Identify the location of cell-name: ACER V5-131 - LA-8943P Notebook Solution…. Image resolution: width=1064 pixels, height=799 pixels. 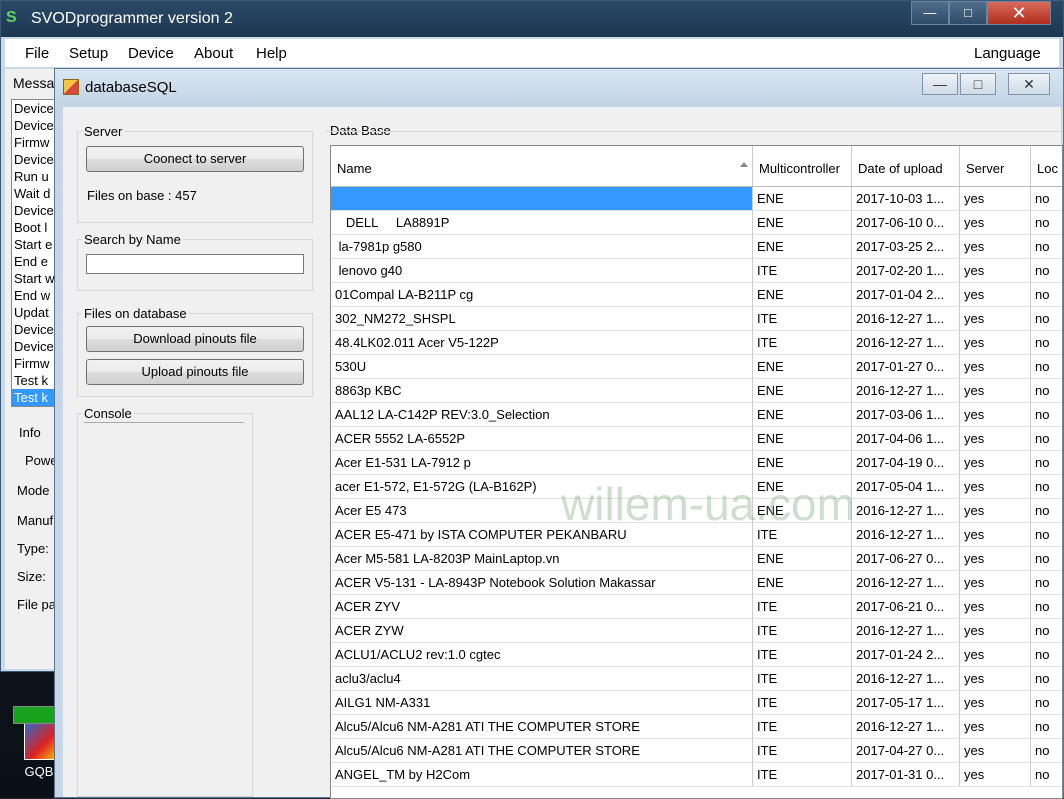
(542, 583).